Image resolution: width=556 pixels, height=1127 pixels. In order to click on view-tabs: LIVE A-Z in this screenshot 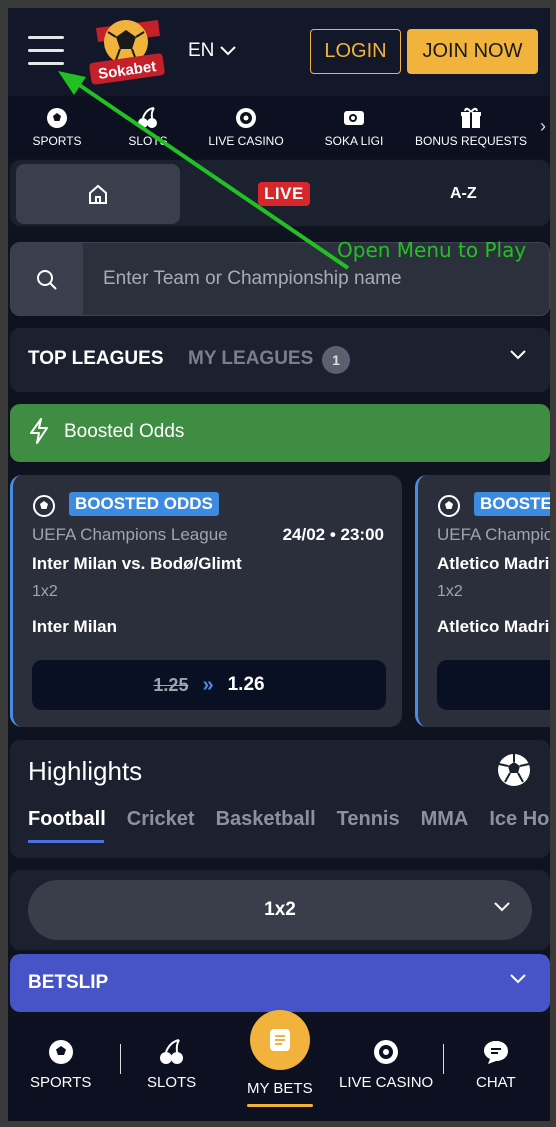, I will do `click(280, 193)`.